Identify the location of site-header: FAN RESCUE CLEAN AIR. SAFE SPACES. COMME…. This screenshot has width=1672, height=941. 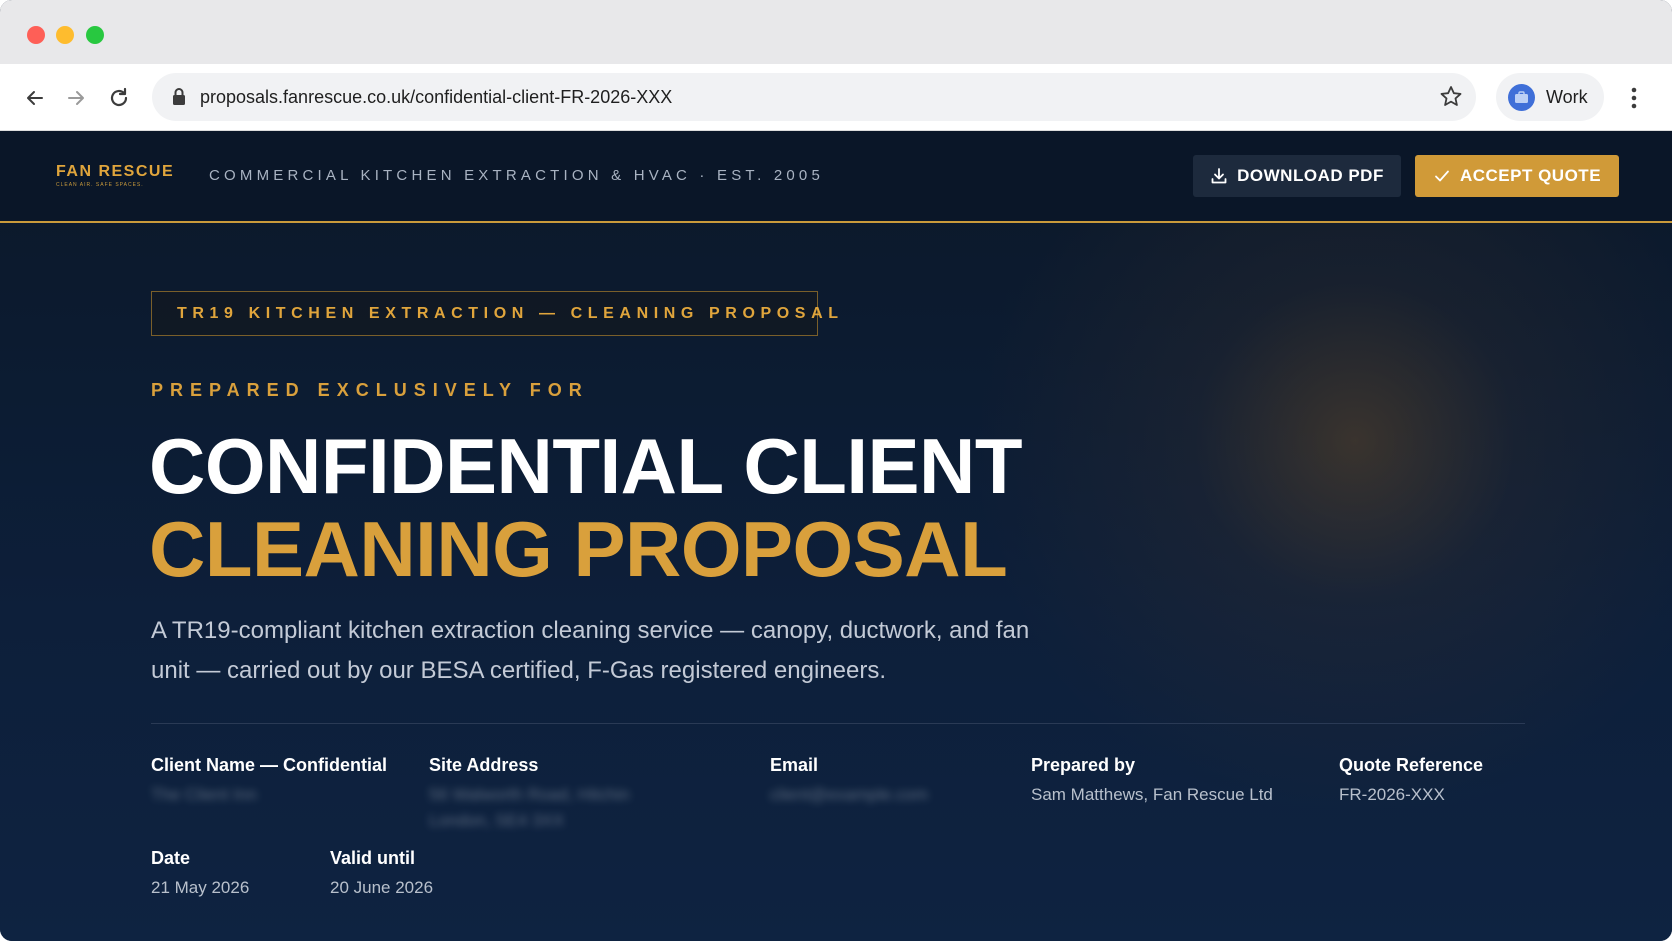
(836, 177).